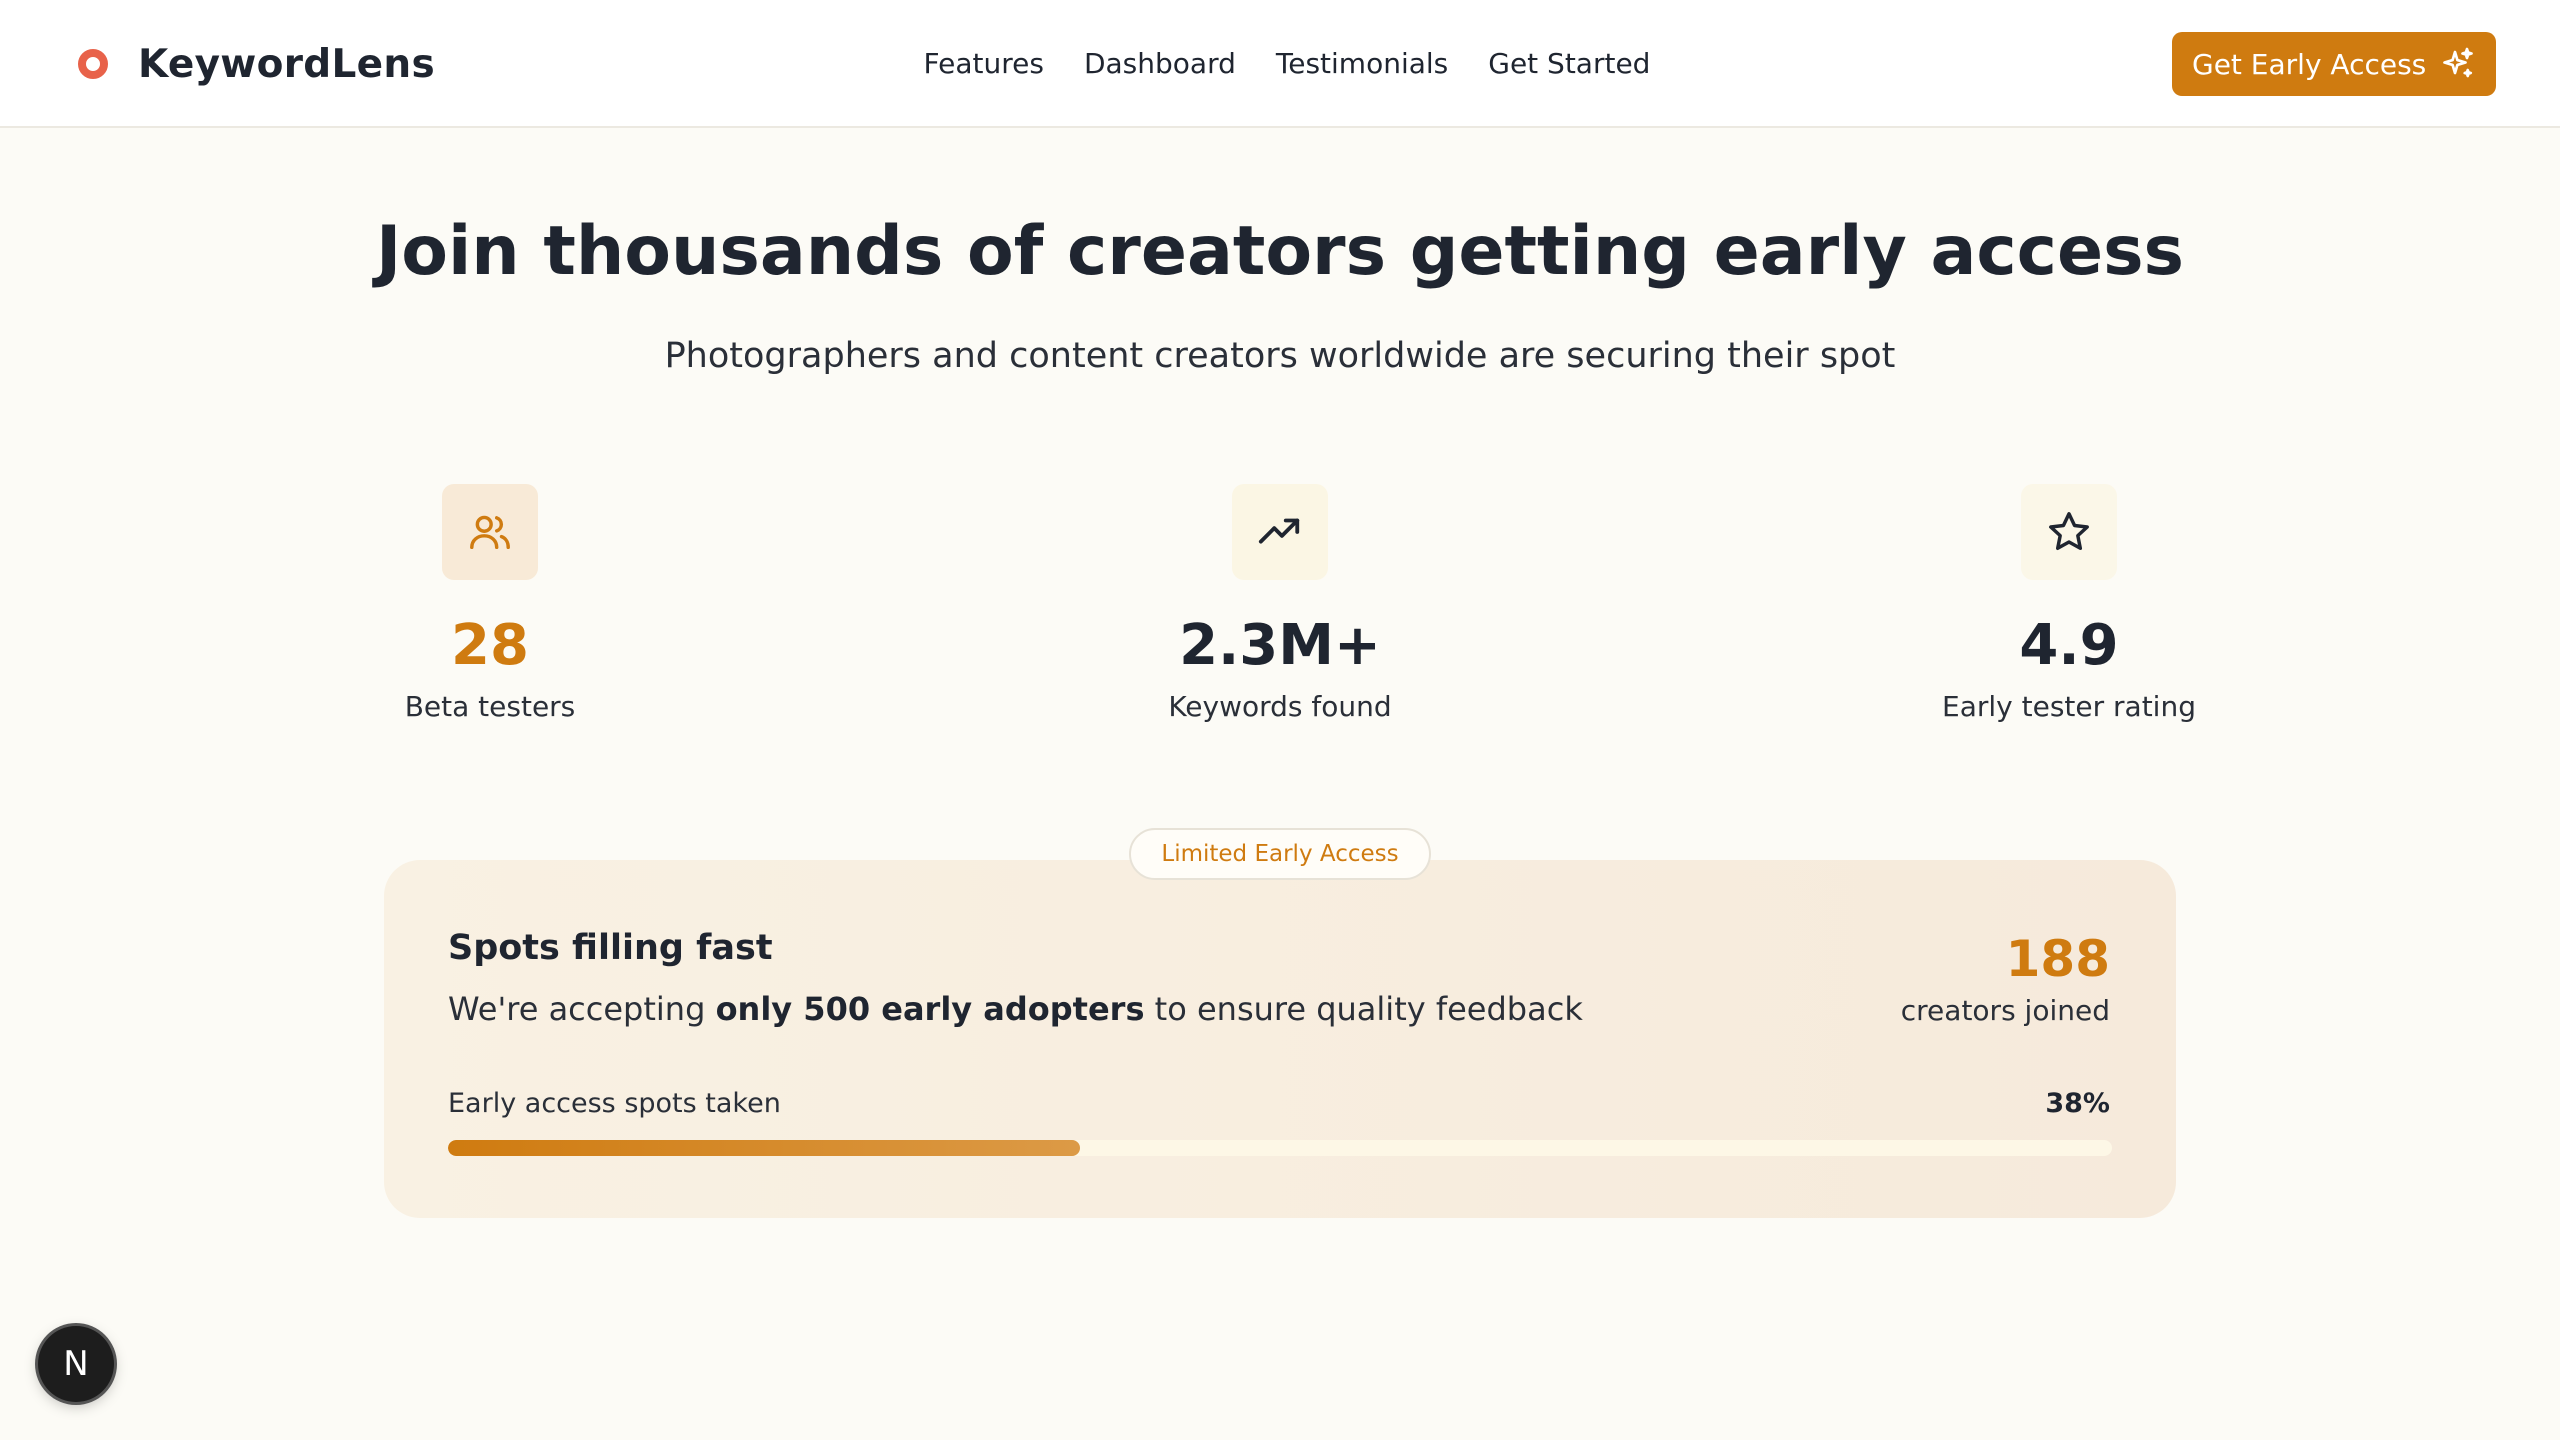 This screenshot has width=2560, height=1440. I want to click on nav-link-testimonials: Testimonials, so click(1362, 64).